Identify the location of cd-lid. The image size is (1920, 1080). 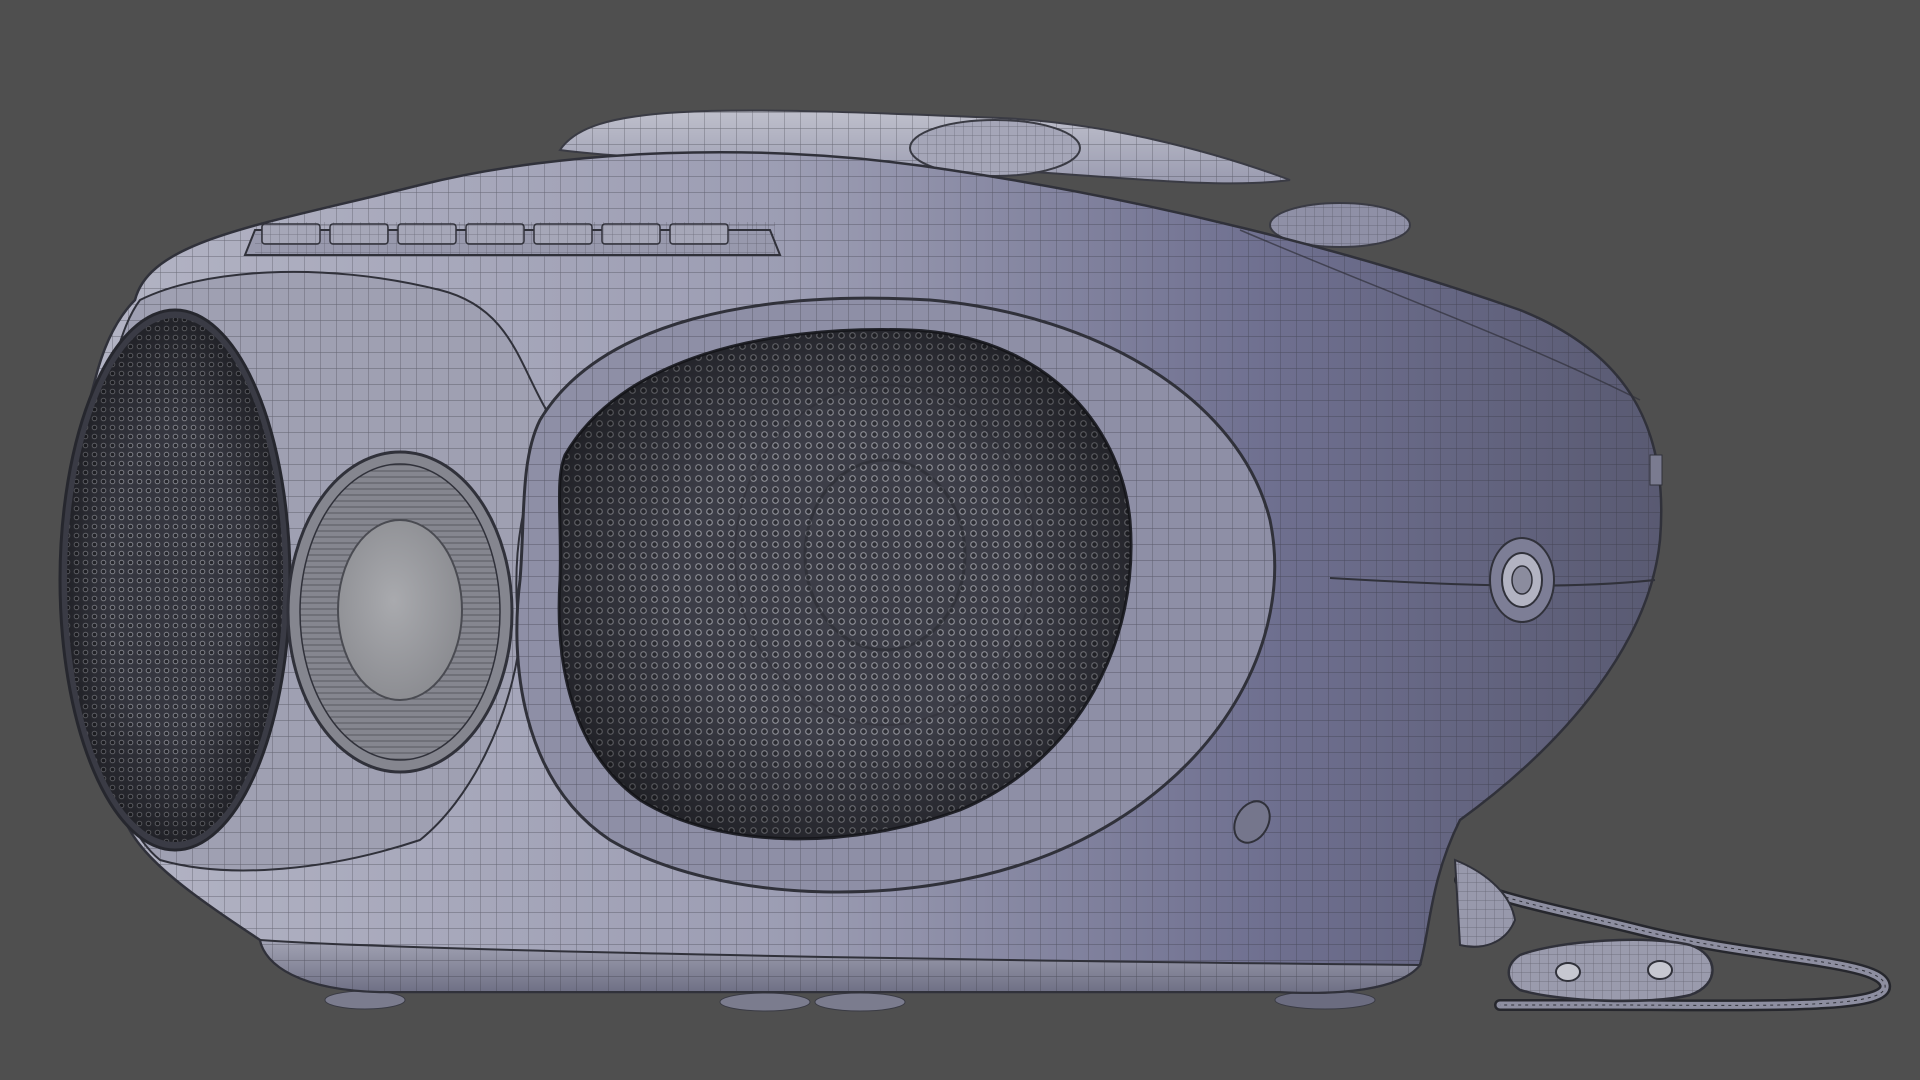
(400, 612).